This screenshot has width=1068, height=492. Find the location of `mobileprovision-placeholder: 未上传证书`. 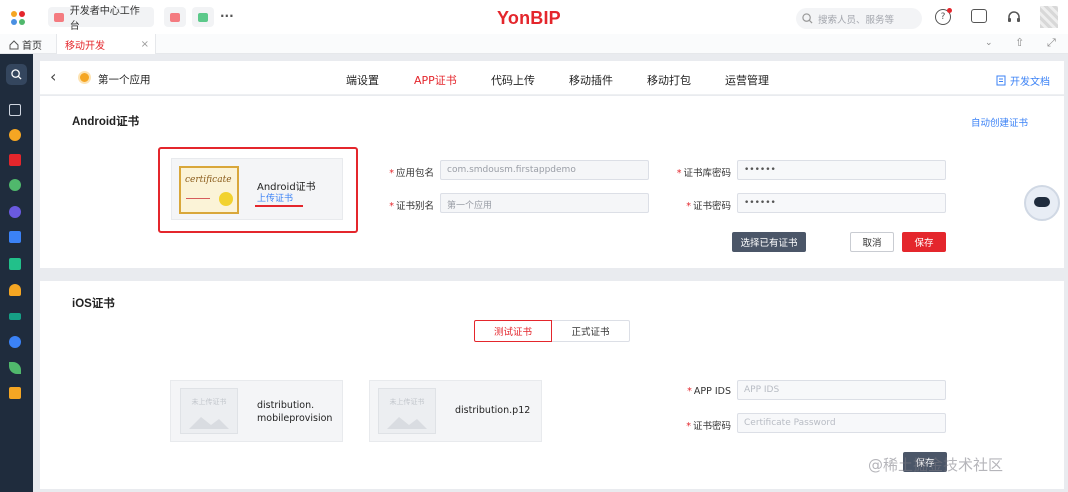

mobileprovision-placeholder: 未上传证书 is located at coordinates (209, 411).